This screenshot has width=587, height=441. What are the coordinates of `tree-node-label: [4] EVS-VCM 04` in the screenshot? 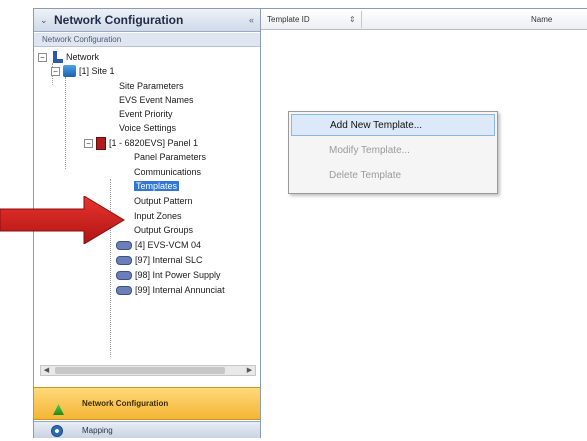 It's located at (168, 245).